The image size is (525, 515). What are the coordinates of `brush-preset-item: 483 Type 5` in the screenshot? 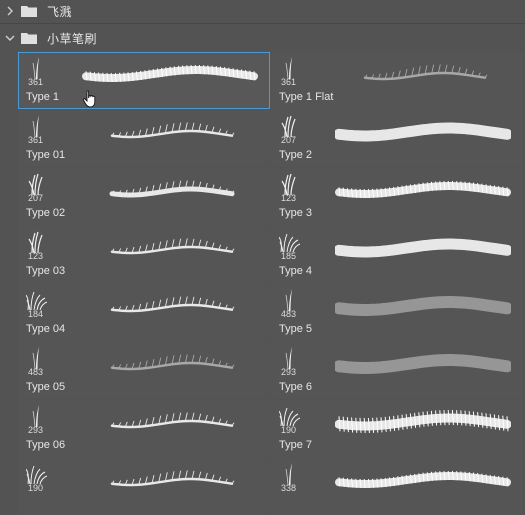 It's located at (397, 312).